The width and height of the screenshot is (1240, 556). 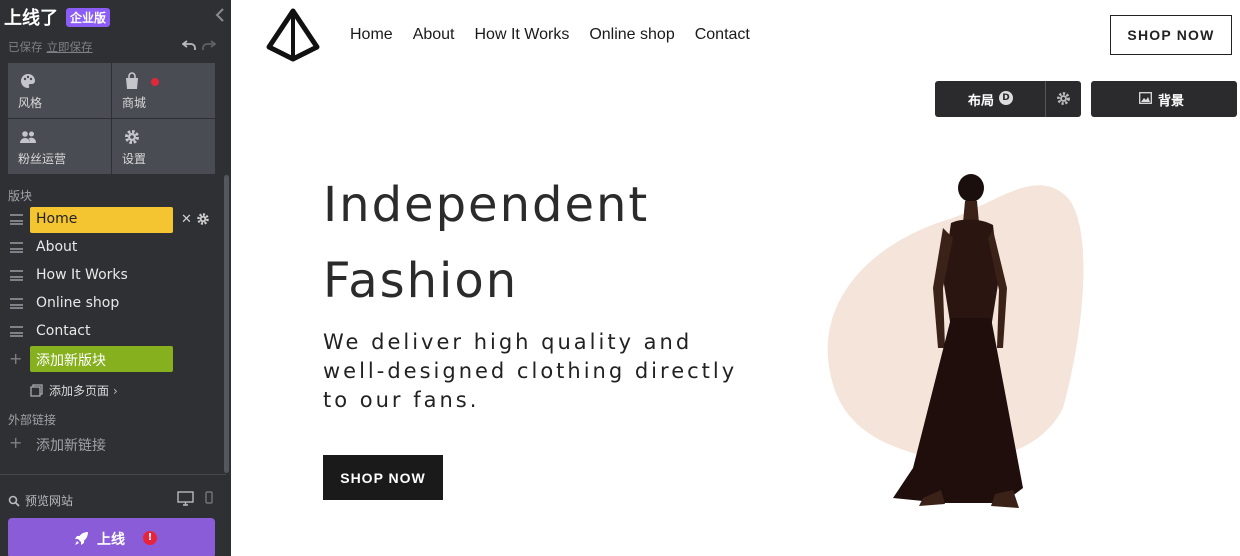 What do you see at coordinates (59, 90) in the screenshot?
I see `tile-style: 风格` at bounding box center [59, 90].